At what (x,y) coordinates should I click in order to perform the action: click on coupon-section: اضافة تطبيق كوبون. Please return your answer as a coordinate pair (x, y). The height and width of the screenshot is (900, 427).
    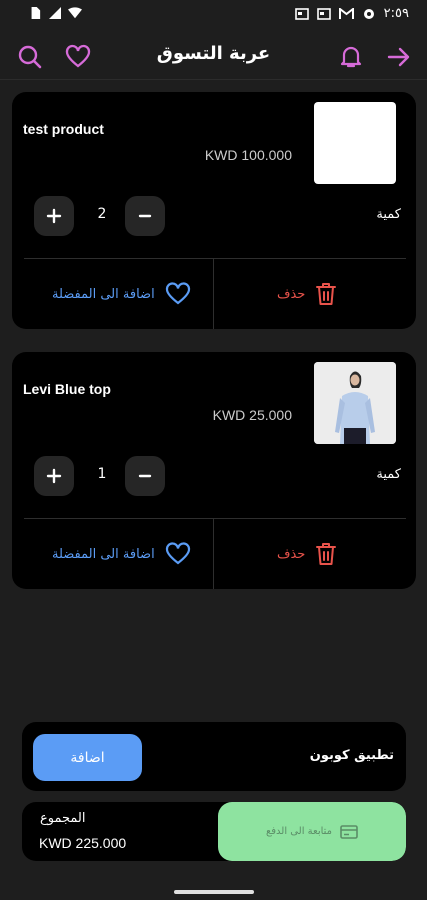
    Looking at the image, I should click on (214, 756).